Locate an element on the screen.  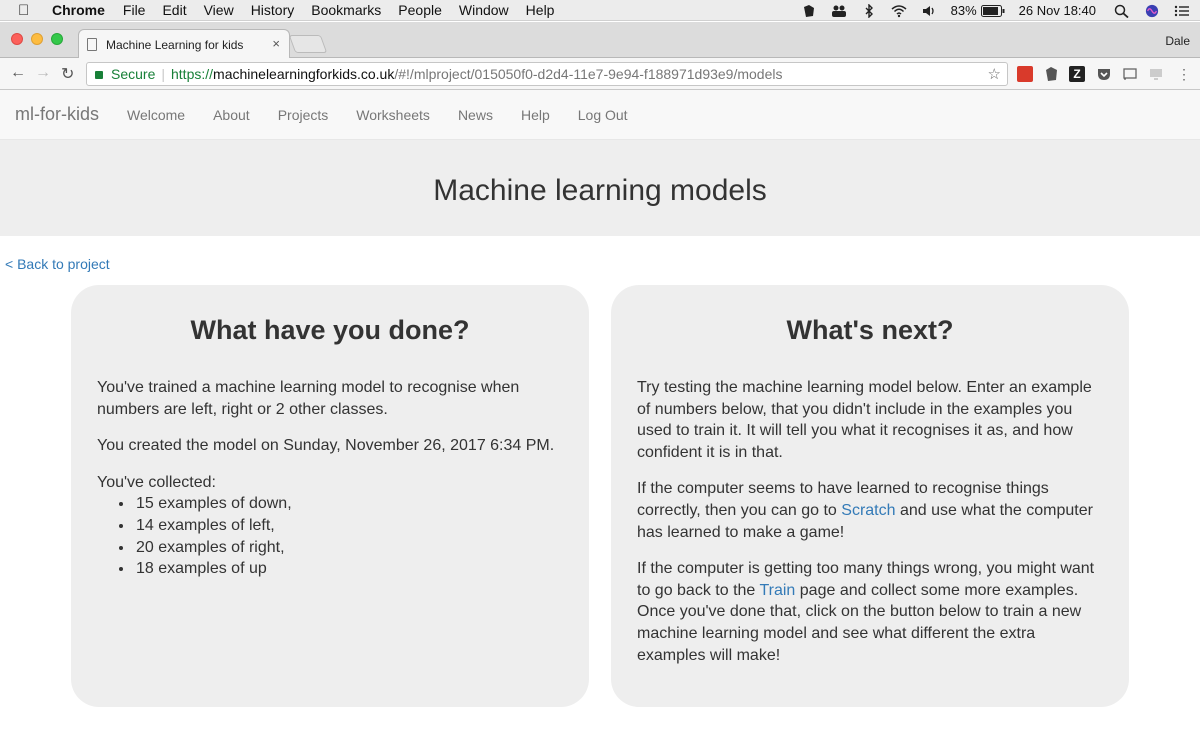
list-item: 18 examples of up is located at coordinates (348, 569).